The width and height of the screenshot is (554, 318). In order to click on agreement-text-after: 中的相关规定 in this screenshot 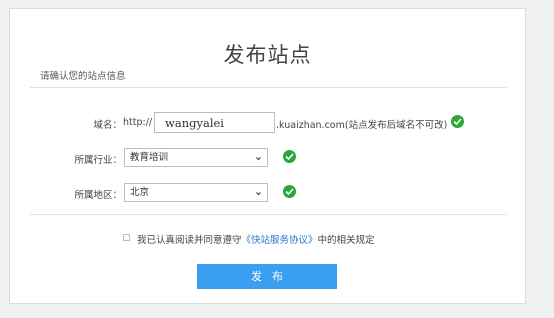, I will do `click(346, 240)`.